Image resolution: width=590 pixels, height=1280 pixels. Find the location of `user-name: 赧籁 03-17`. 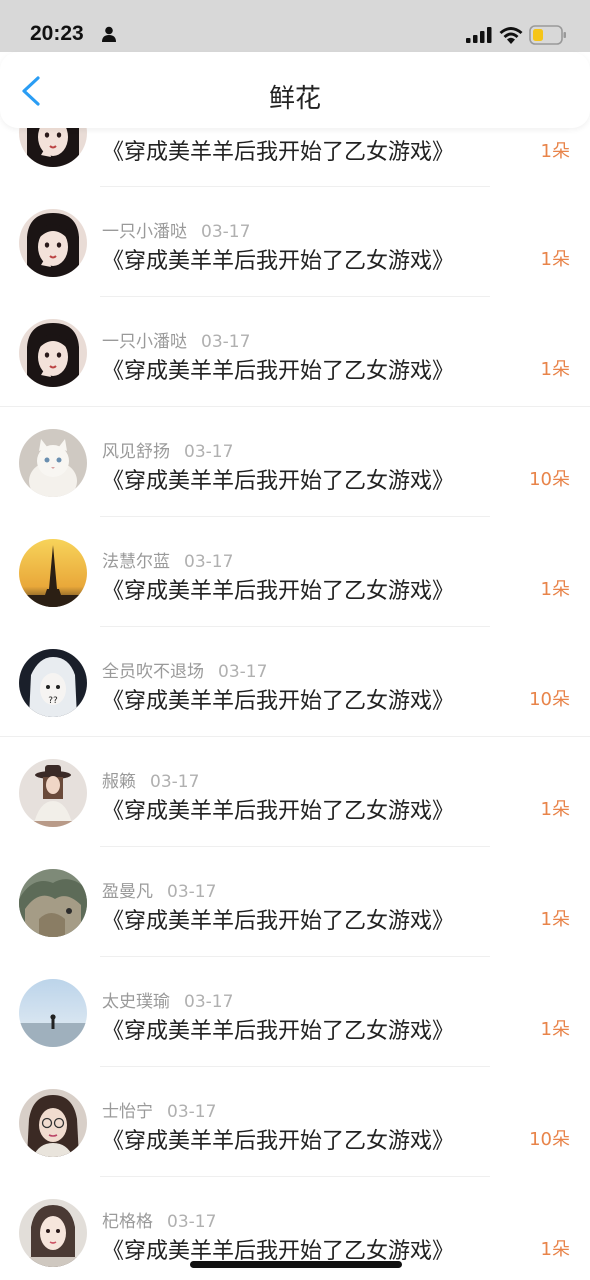

user-name: 赧籁 03-17 is located at coordinates (150, 779).